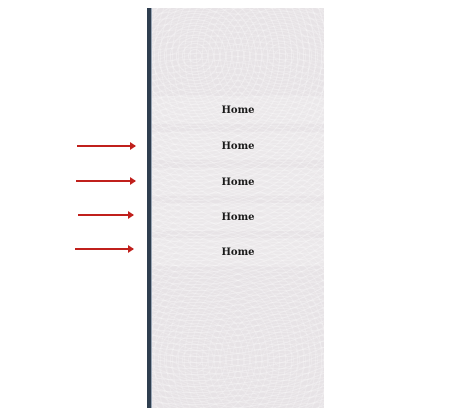  I want to click on menu-item-home-2: Home, so click(238, 146).